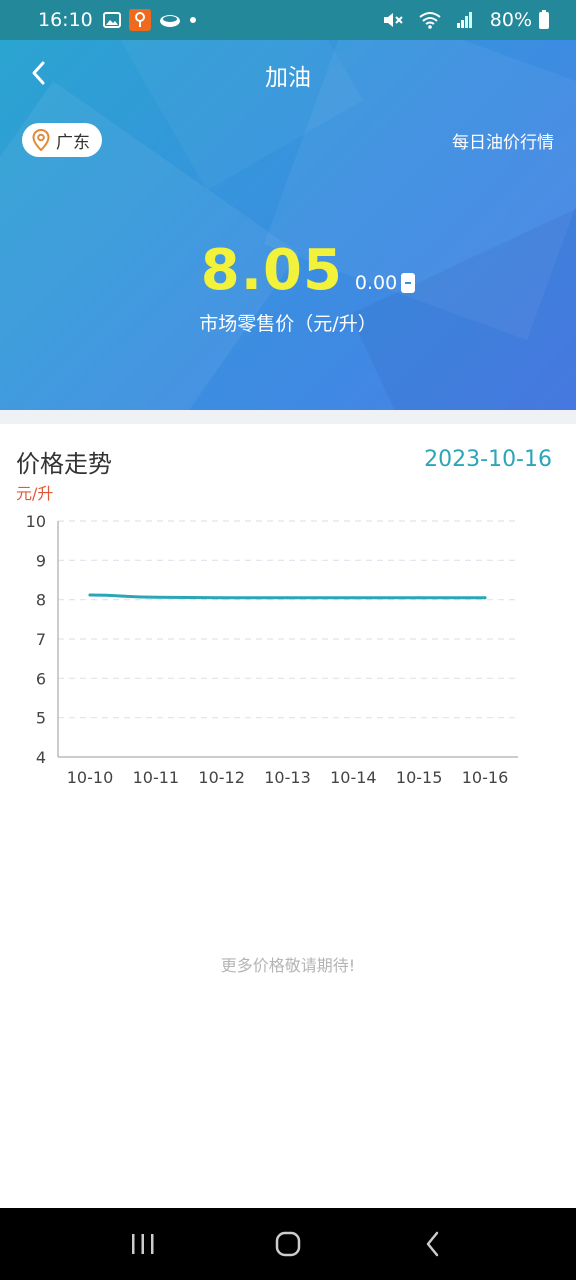  Describe the element at coordinates (488, 459) in the screenshot. I see `trend-date: 2023-10-16` at that location.